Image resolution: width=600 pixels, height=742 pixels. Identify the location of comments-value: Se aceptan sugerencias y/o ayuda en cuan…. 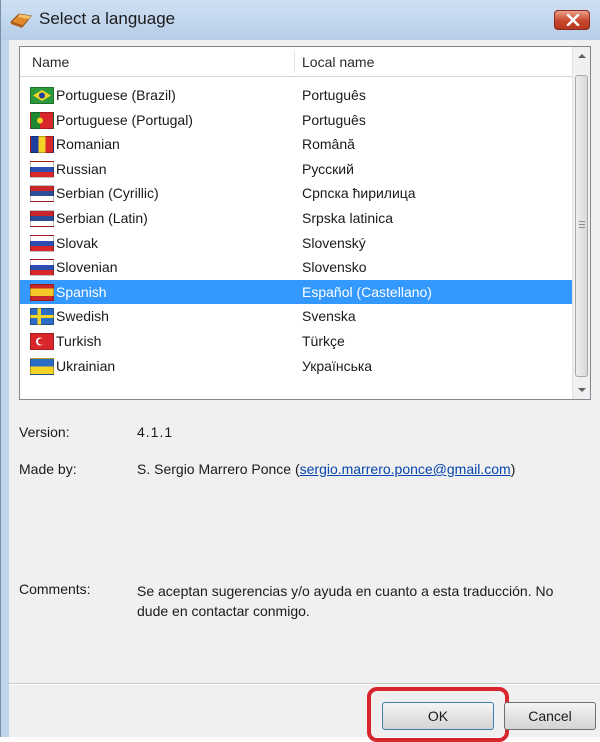
(345, 601).